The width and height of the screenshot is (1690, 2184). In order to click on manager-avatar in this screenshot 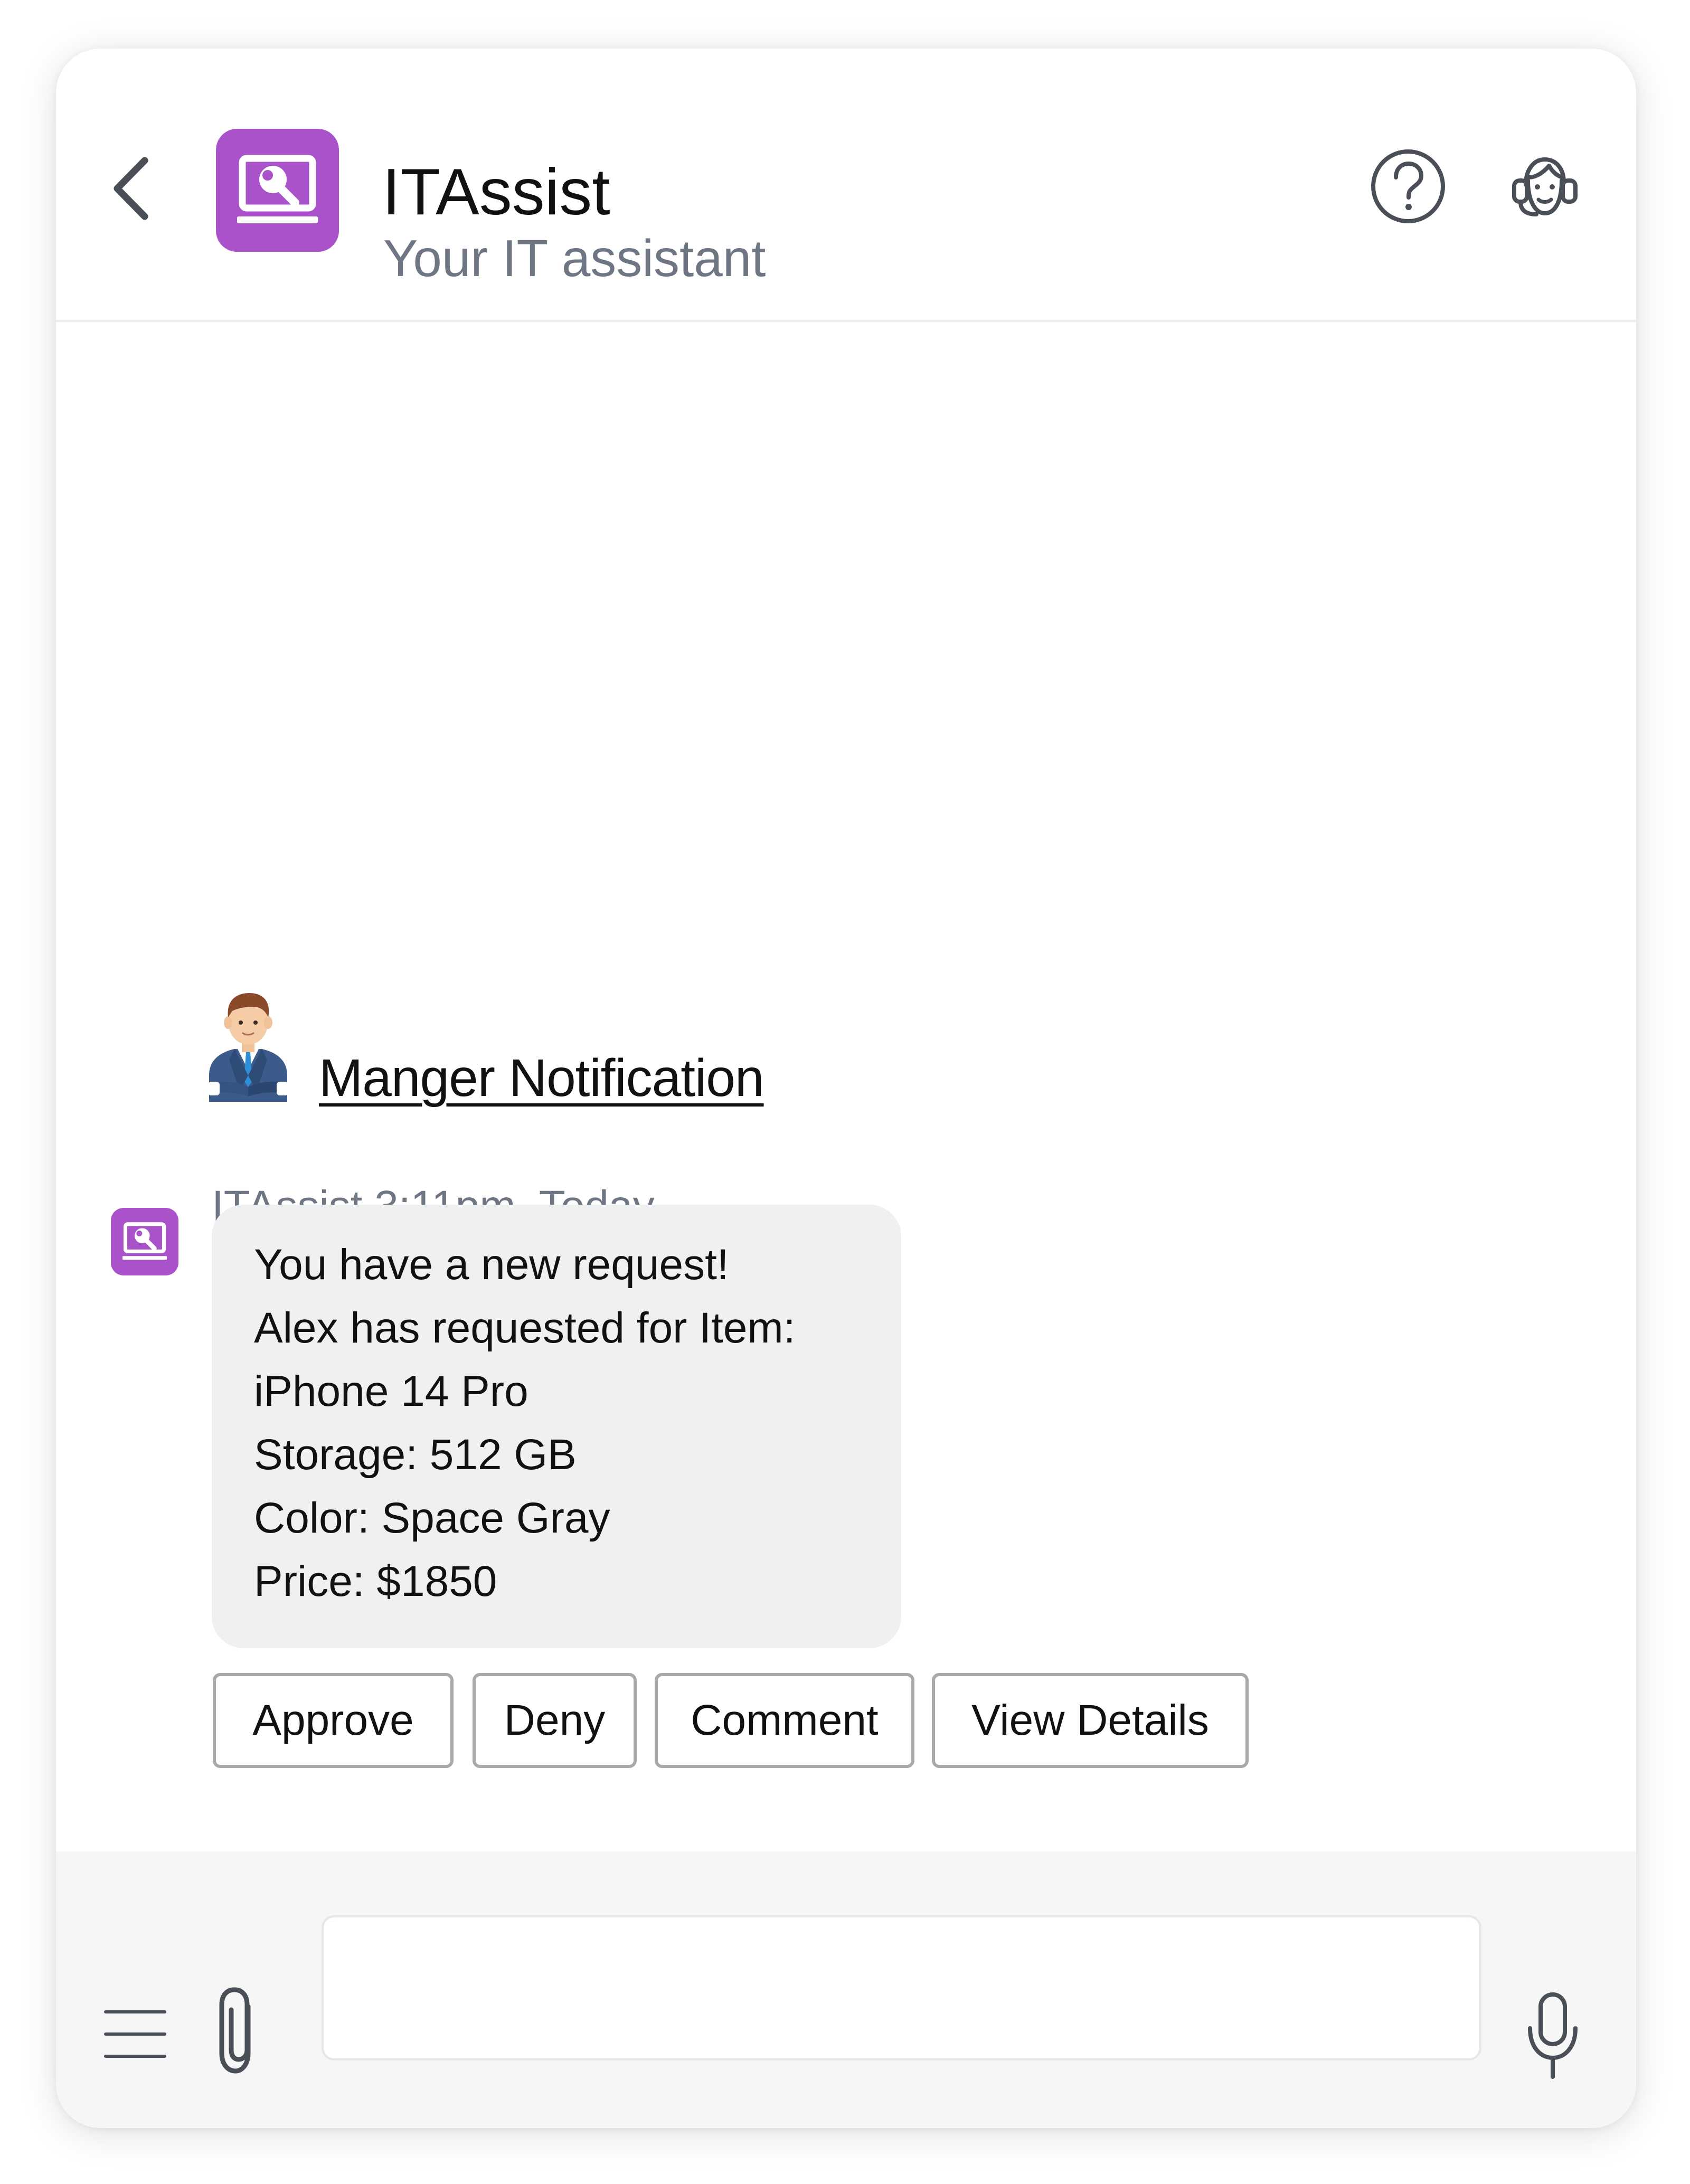, I will do `click(248, 1046)`.